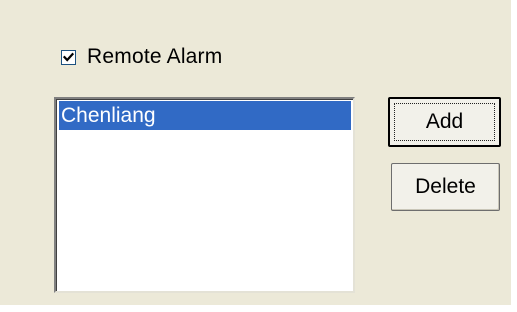 This screenshot has height=312, width=517. Describe the element at coordinates (205, 115) in the screenshot. I see `list-item: Chenliang` at that location.